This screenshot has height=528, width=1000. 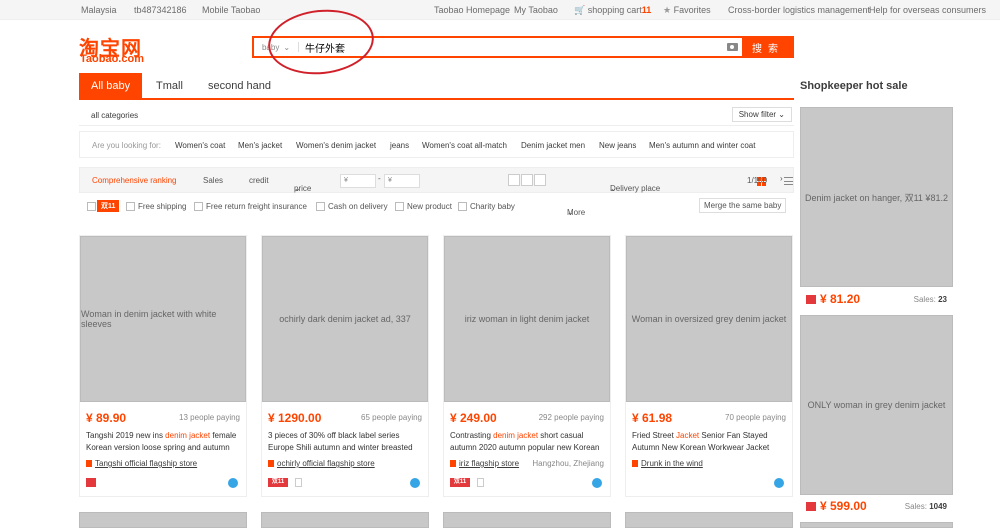 What do you see at coordinates (462, 206) in the screenshot?
I see `charity-checkbox` at bounding box center [462, 206].